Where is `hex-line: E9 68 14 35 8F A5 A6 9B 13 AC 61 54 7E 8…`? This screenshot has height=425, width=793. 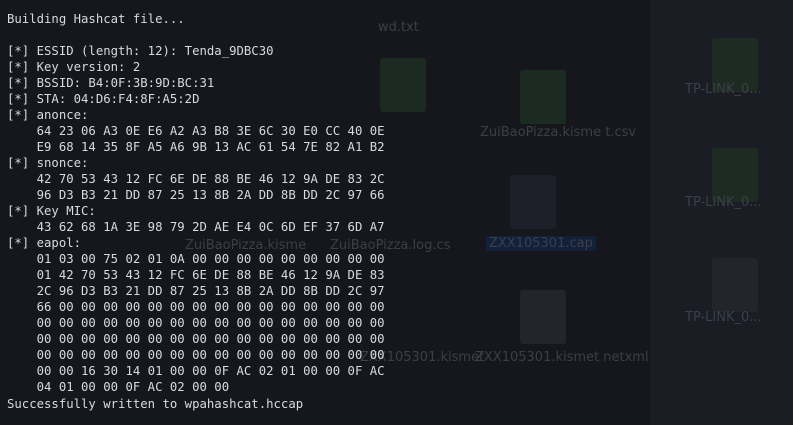 hex-line: E9 68 14 35 8F A5 A6 9B 13 AC 61 54 7E 8… is located at coordinates (196, 147).